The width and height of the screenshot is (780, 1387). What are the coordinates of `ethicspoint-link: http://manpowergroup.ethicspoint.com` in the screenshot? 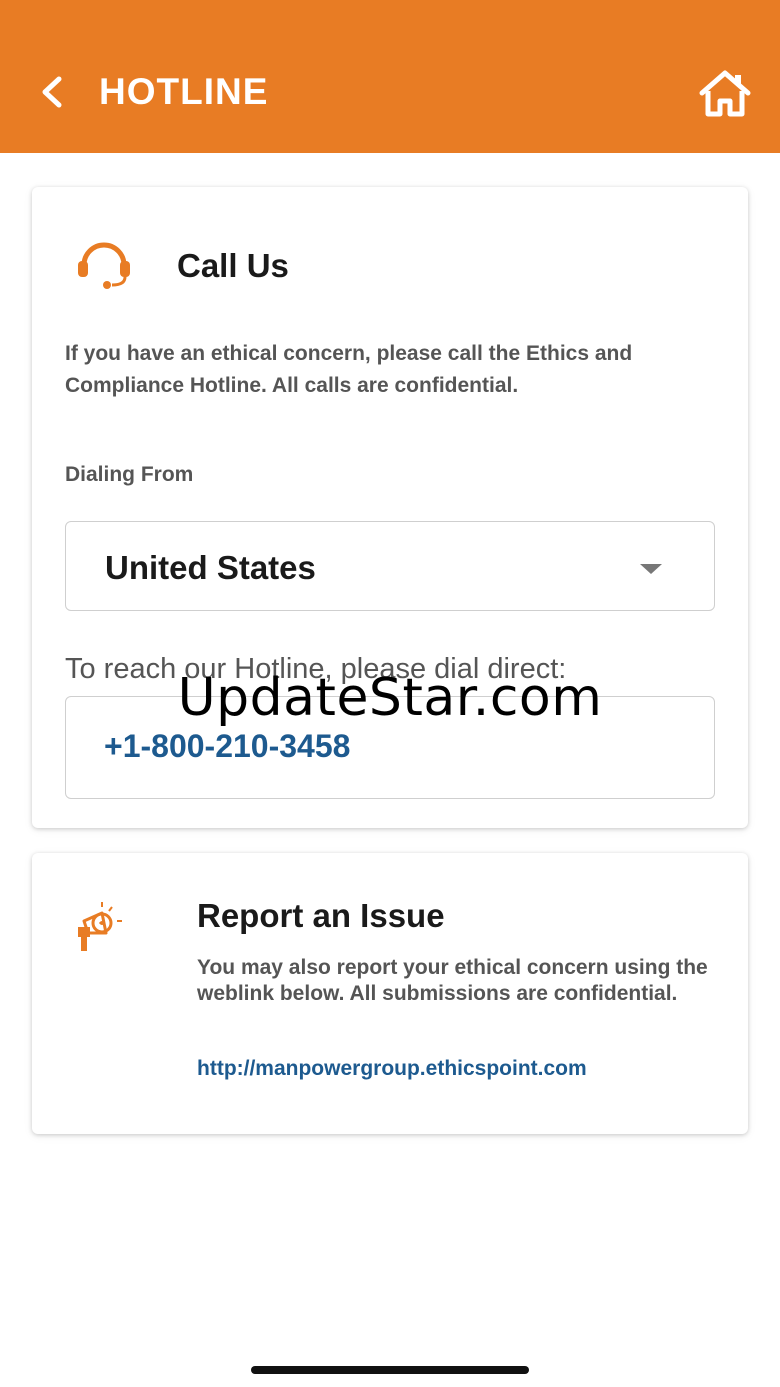 It's located at (392, 1069).